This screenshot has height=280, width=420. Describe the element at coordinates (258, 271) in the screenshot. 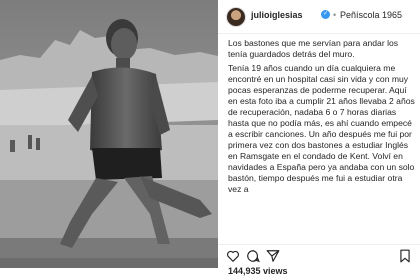

I see `view-count: 144,935 views` at that location.